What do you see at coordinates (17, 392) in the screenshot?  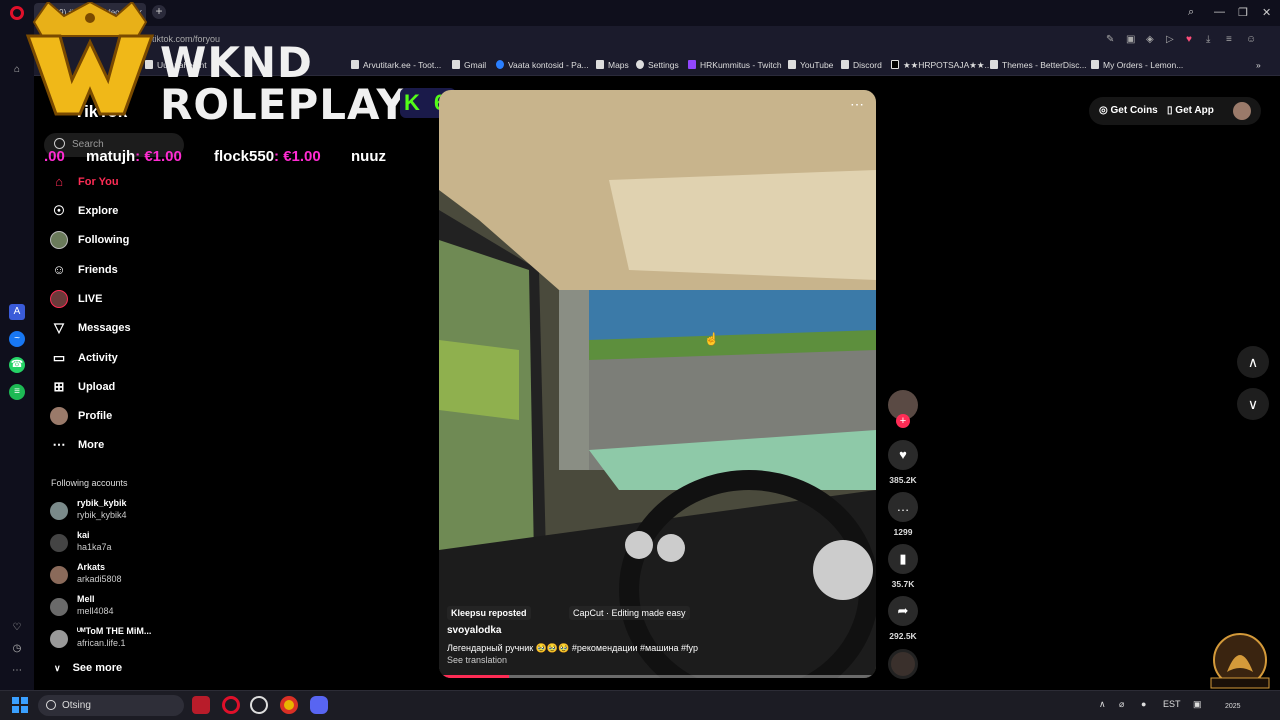 I see `spotify-icon: ≡` at bounding box center [17, 392].